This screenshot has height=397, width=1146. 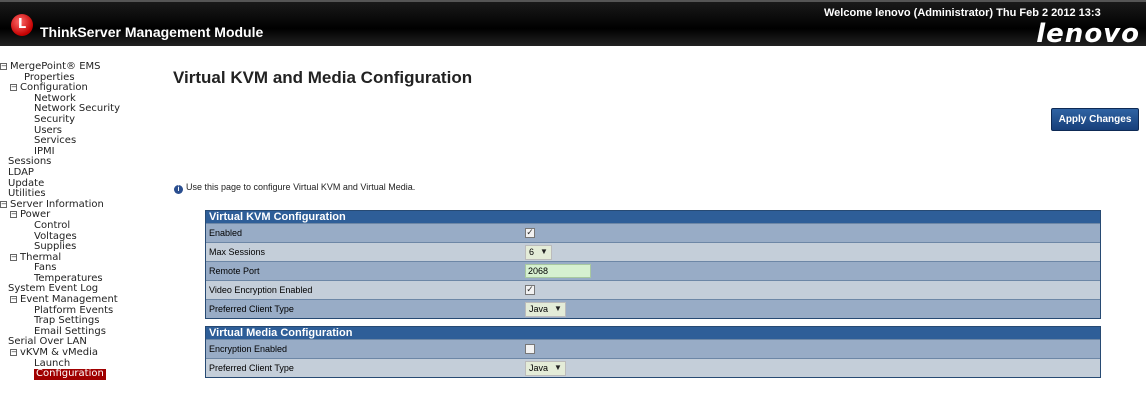 What do you see at coordinates (55, 236) in the screenshot?
I see `nav-item-label: Voltages` at bounding box center [55, 236].